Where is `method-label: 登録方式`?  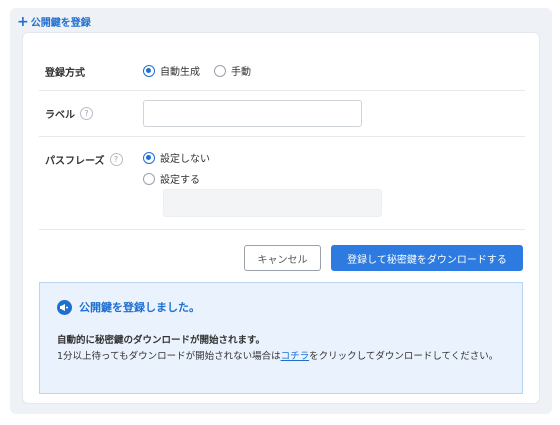
method-label: 登録方式 is located at coordinates (65, 73).